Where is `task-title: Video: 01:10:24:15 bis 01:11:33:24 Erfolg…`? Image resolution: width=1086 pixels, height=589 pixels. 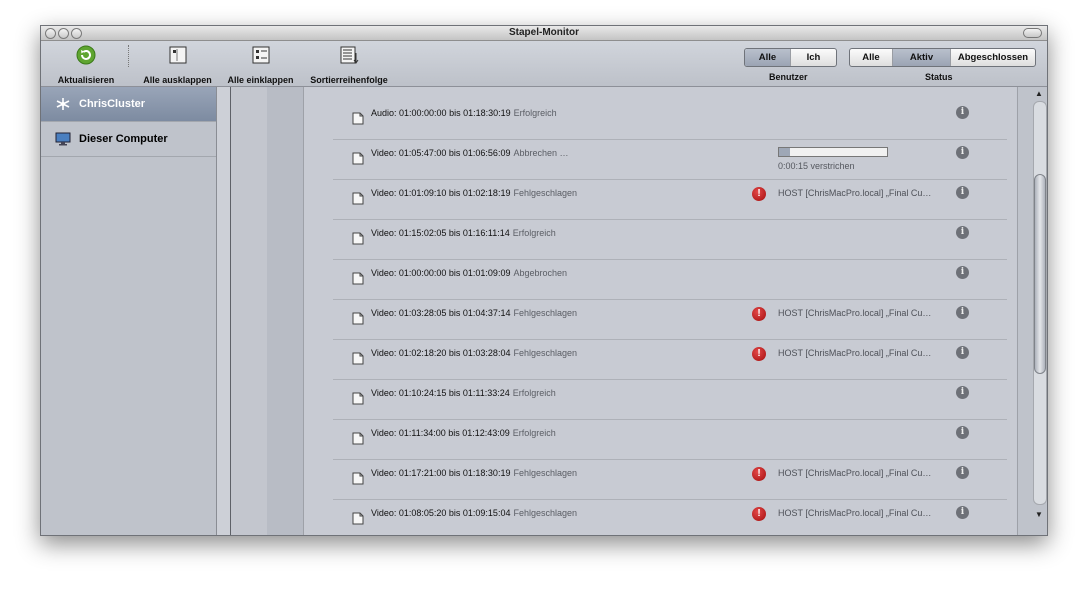 task-title: Video: 01:10:24:15 bis 01:11:33:24 Erfolg… is located at coordinates (463, 393).